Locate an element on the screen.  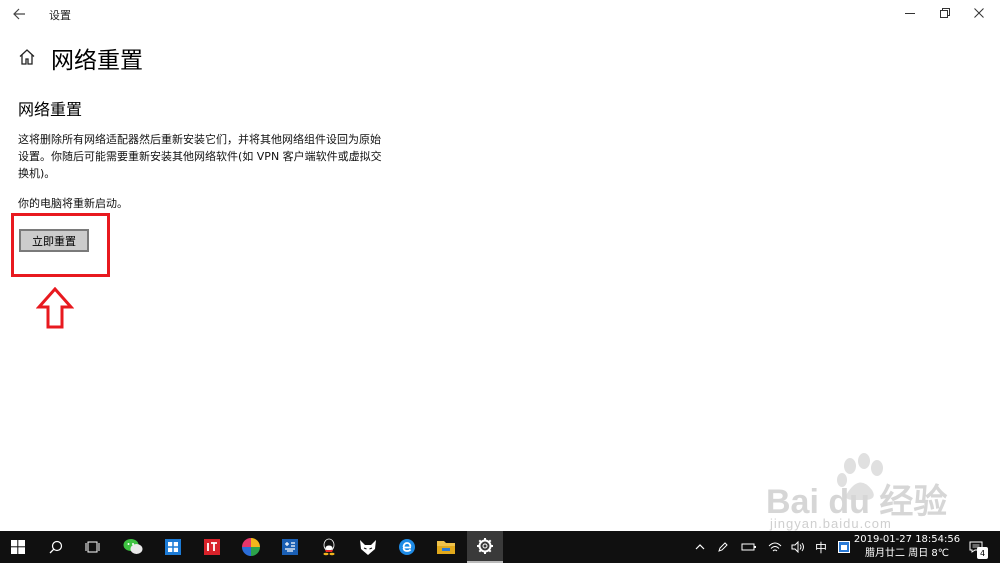
taskbar-app-fox is located at coordinates (368, 547).